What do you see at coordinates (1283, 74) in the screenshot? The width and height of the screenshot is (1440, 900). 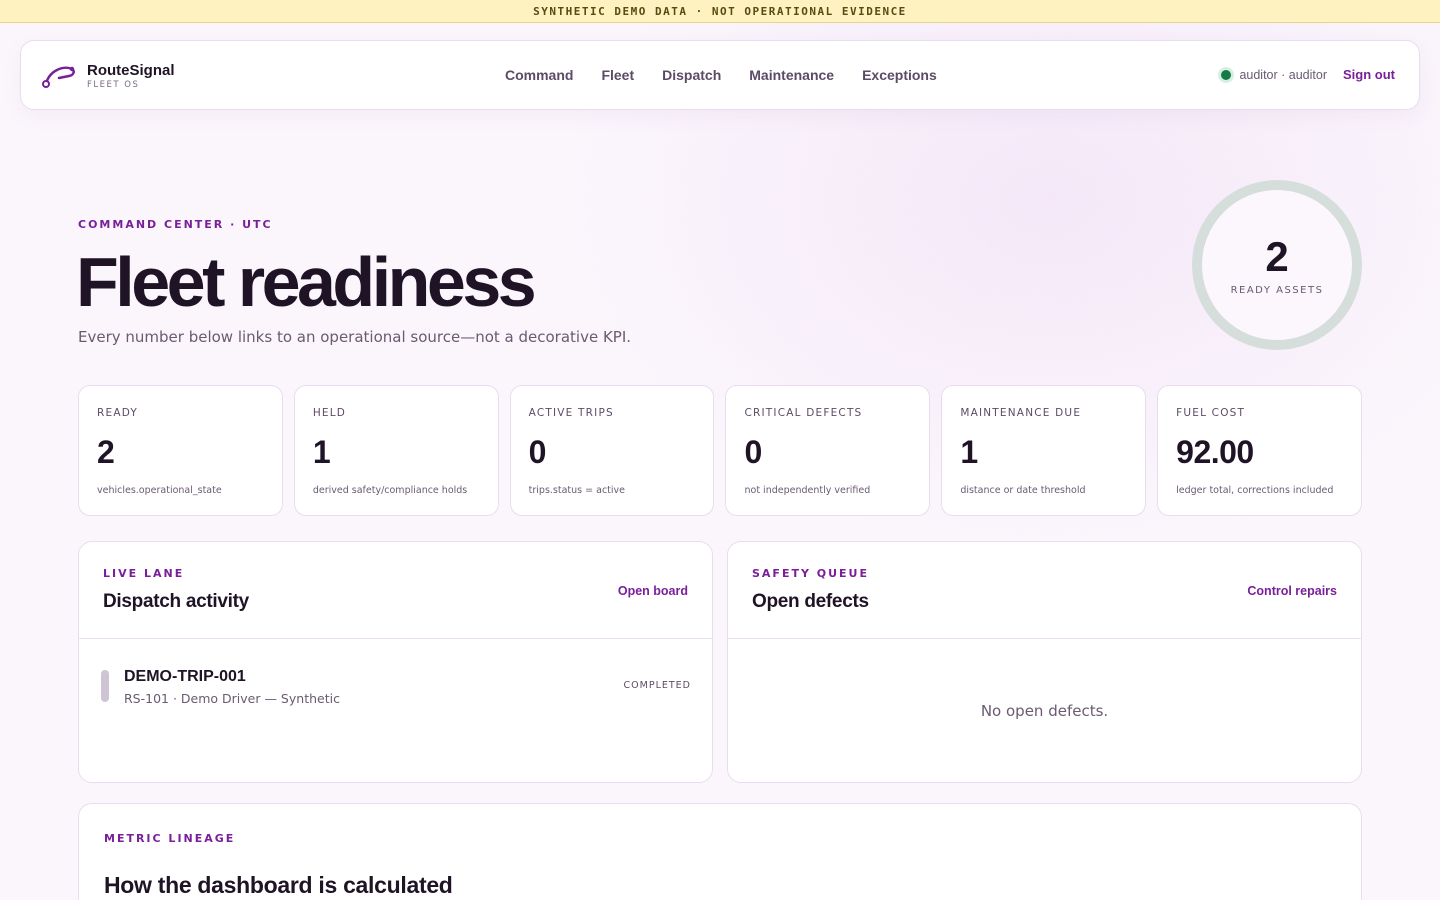 I see `user-label: auditor · auditor` at bounding box center [1283, 74].